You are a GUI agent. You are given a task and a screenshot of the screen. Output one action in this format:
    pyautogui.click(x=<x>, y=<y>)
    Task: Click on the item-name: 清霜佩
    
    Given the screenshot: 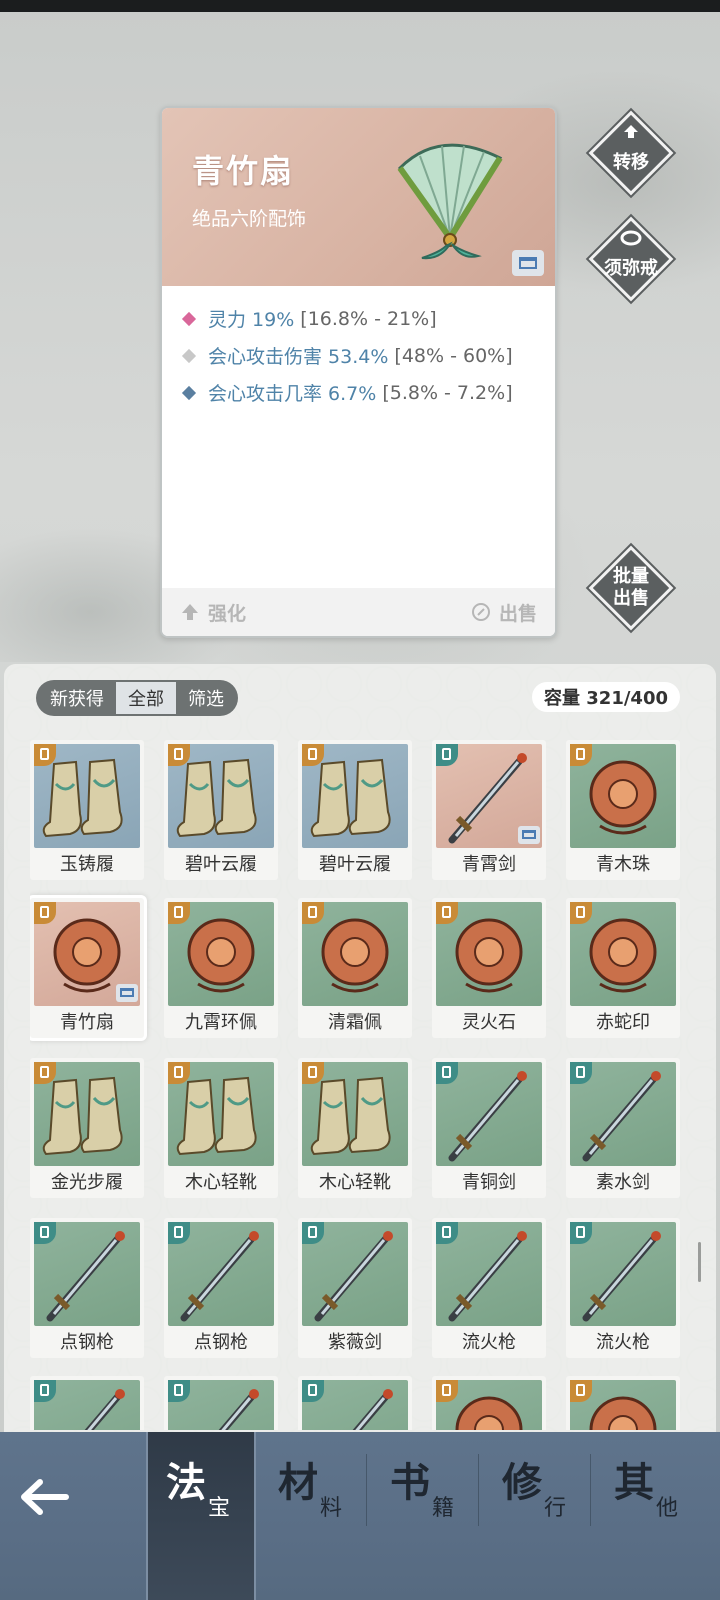 What is the action you would take?
    pyautogui.click(x=355, y=1022)
    